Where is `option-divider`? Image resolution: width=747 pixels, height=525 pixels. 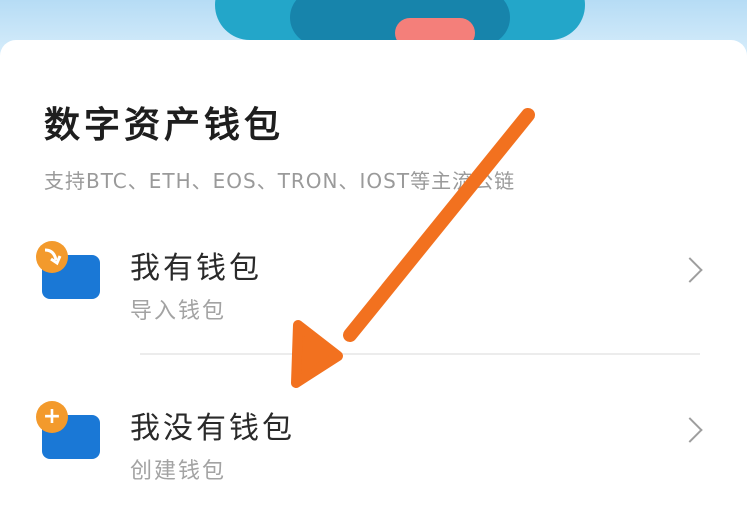 option-divider is located at coordinates (420, 354).